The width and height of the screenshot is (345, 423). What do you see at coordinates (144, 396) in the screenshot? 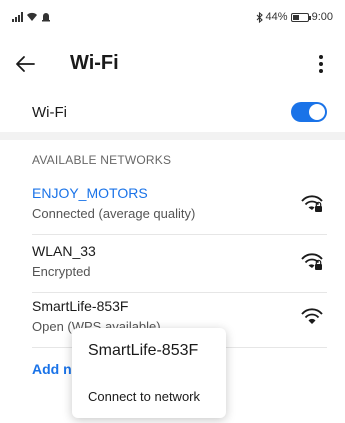
I see `connect-to-network-option: Connect to network` at bounding box center [144, 396].